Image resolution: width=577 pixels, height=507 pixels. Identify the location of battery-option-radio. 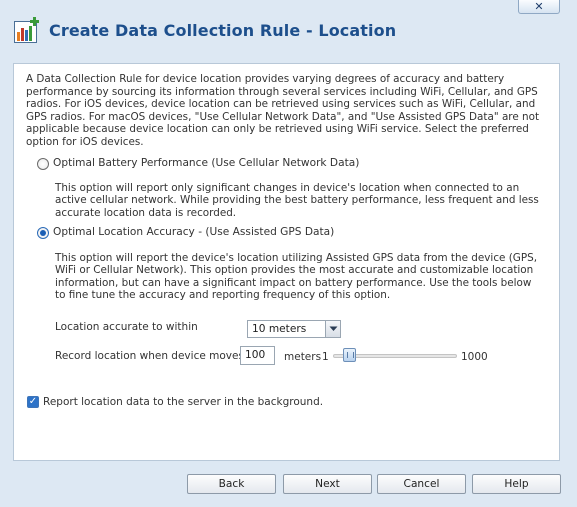
(43, 164).